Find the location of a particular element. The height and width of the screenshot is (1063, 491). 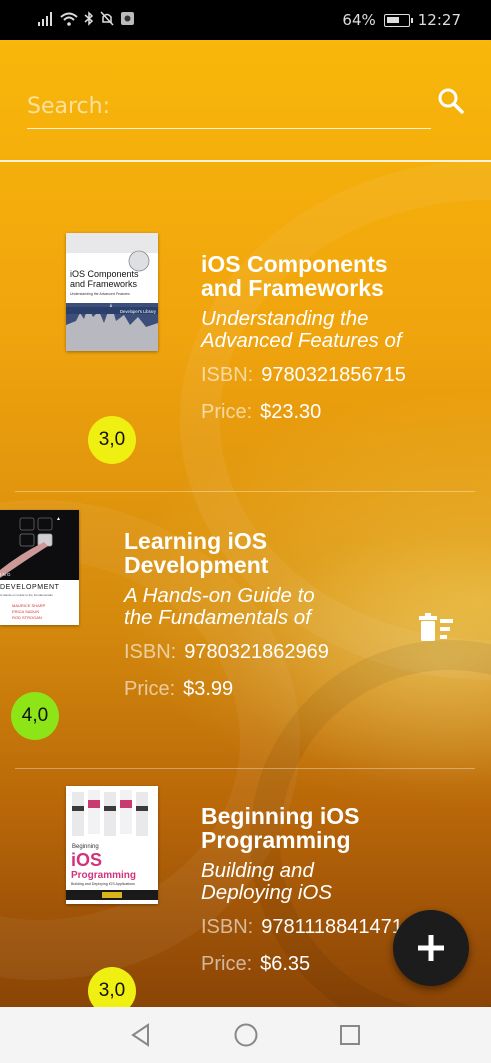

svg-text: Developer's Library is located at coordinates (138, 311).